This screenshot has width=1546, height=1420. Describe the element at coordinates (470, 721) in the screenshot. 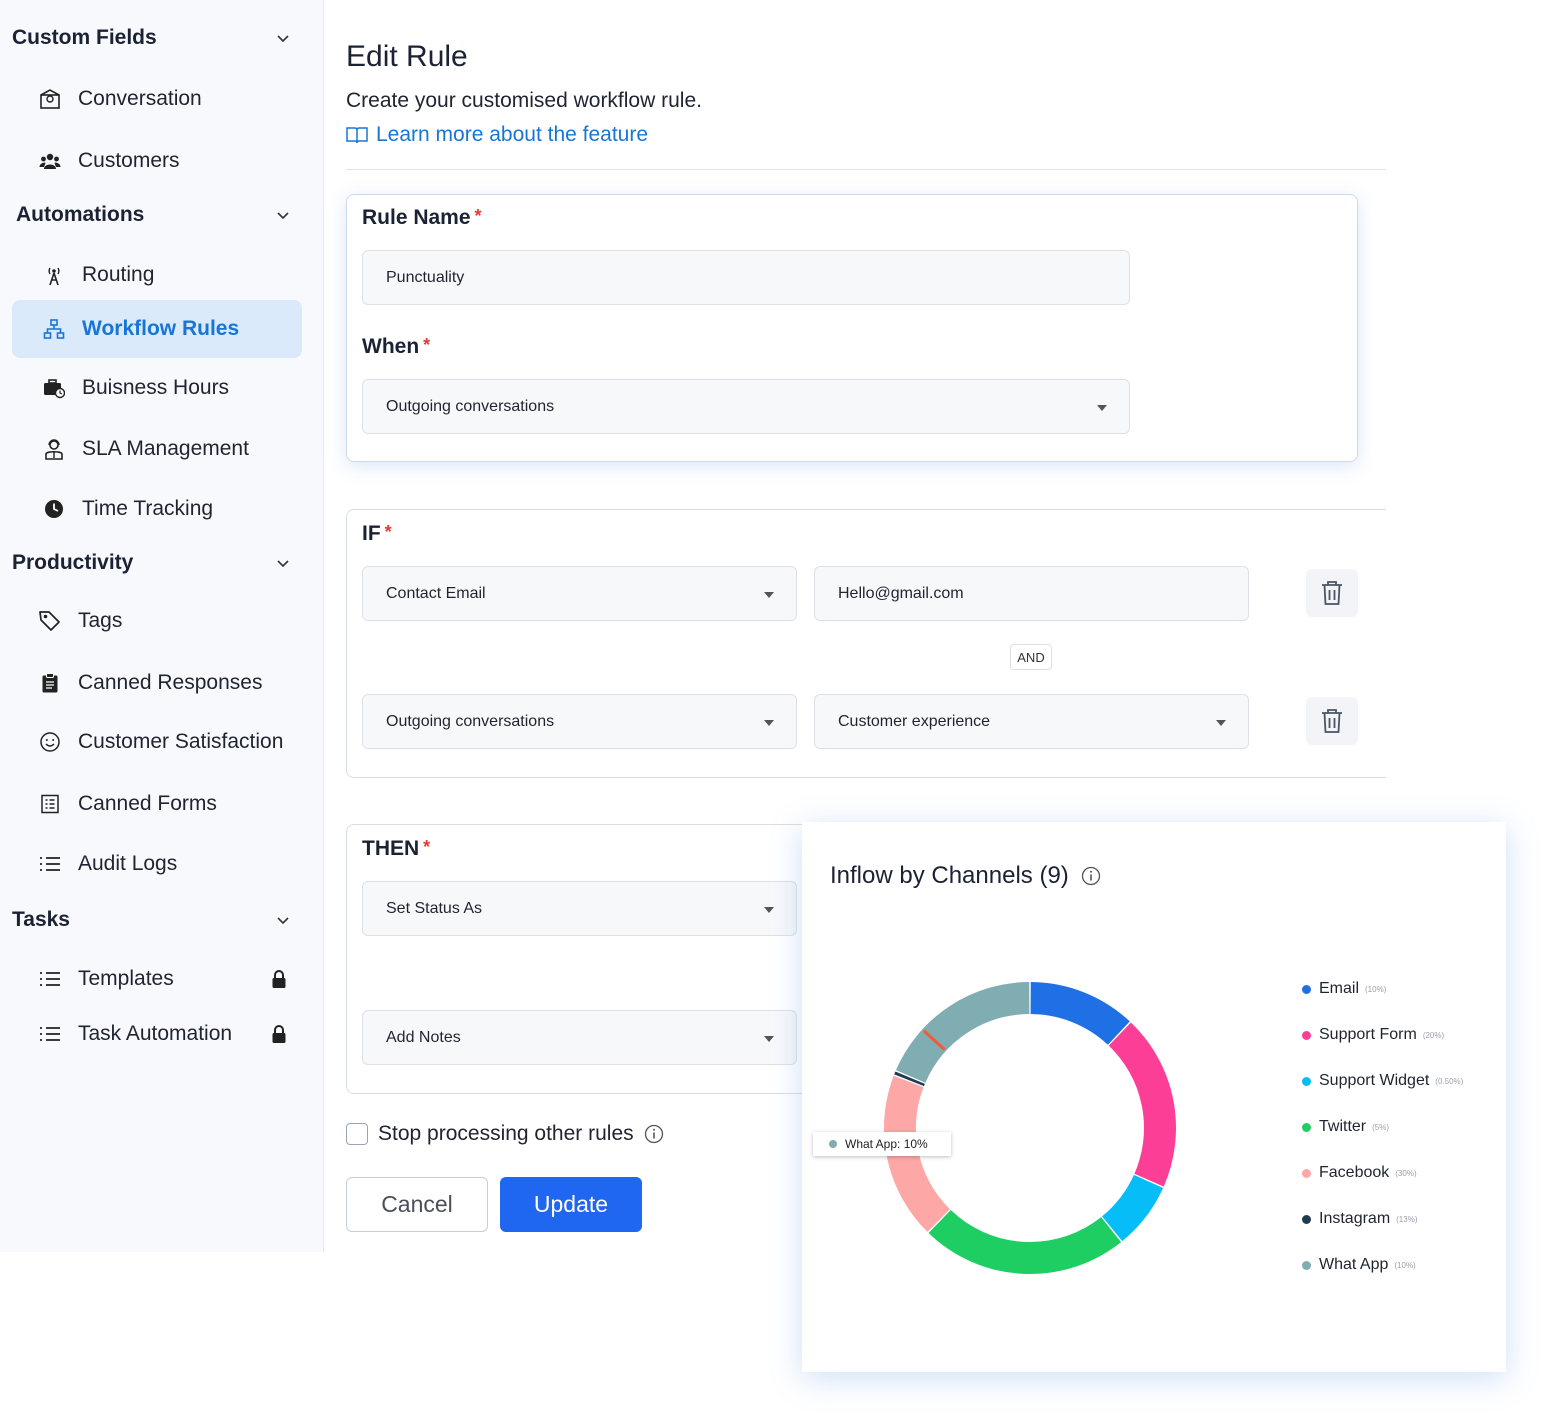

I see `if-field-value: Outgoing conversations` at that location.